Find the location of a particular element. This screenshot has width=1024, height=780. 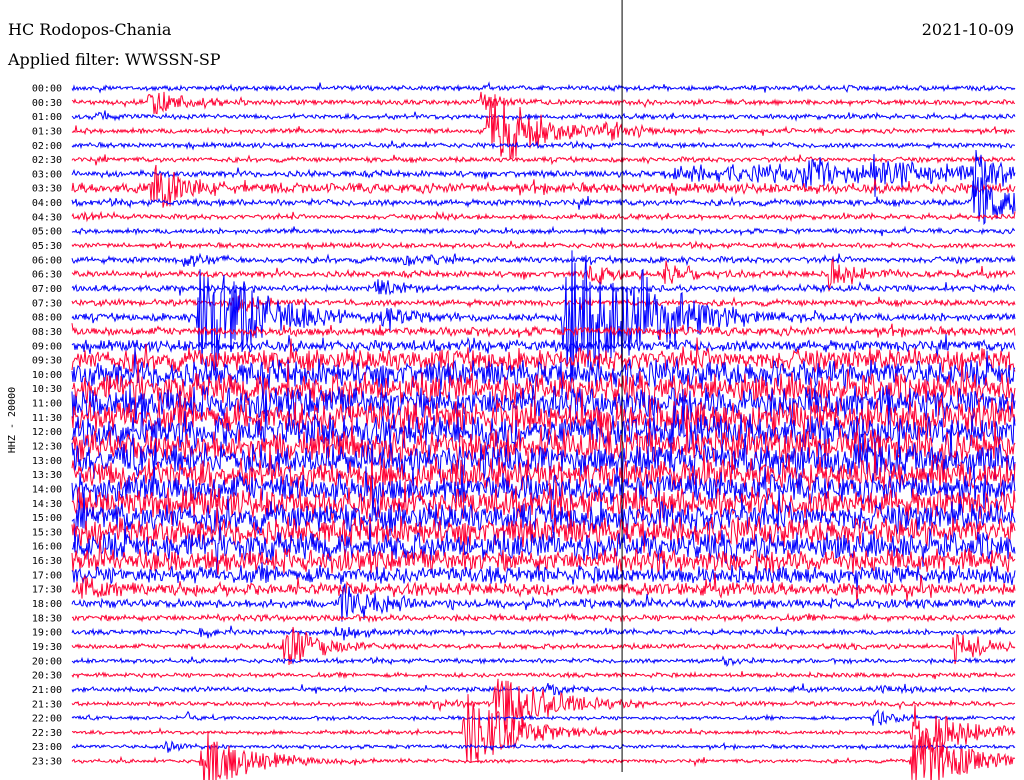

row-time-label: 00:00 is located at coordinates (47, 89).